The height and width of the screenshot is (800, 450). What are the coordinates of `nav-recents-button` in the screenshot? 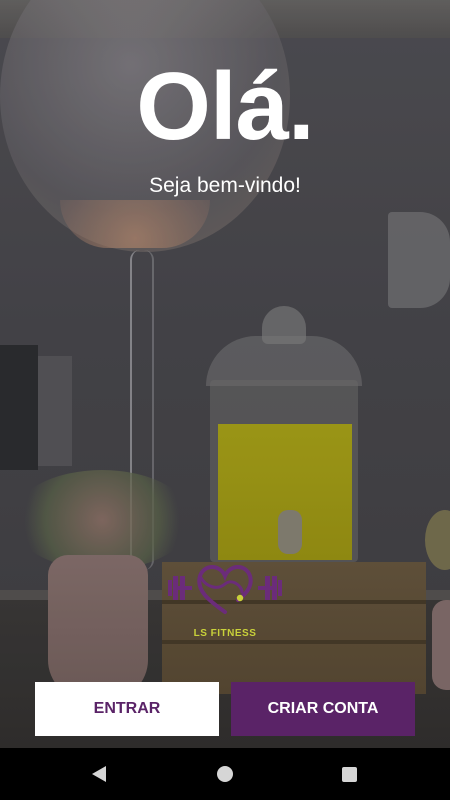 It's located at (349, 774).